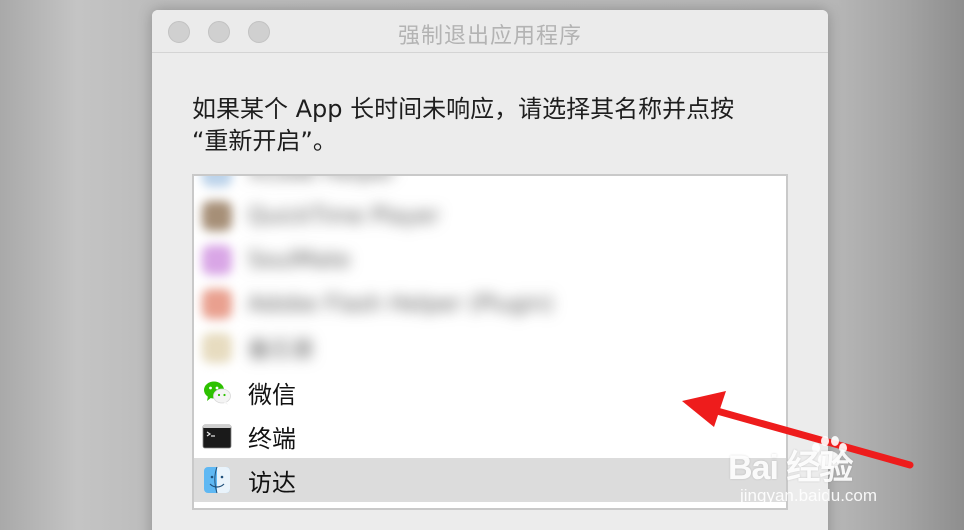  I want to click on app-name: 访达, so click(272, 482).